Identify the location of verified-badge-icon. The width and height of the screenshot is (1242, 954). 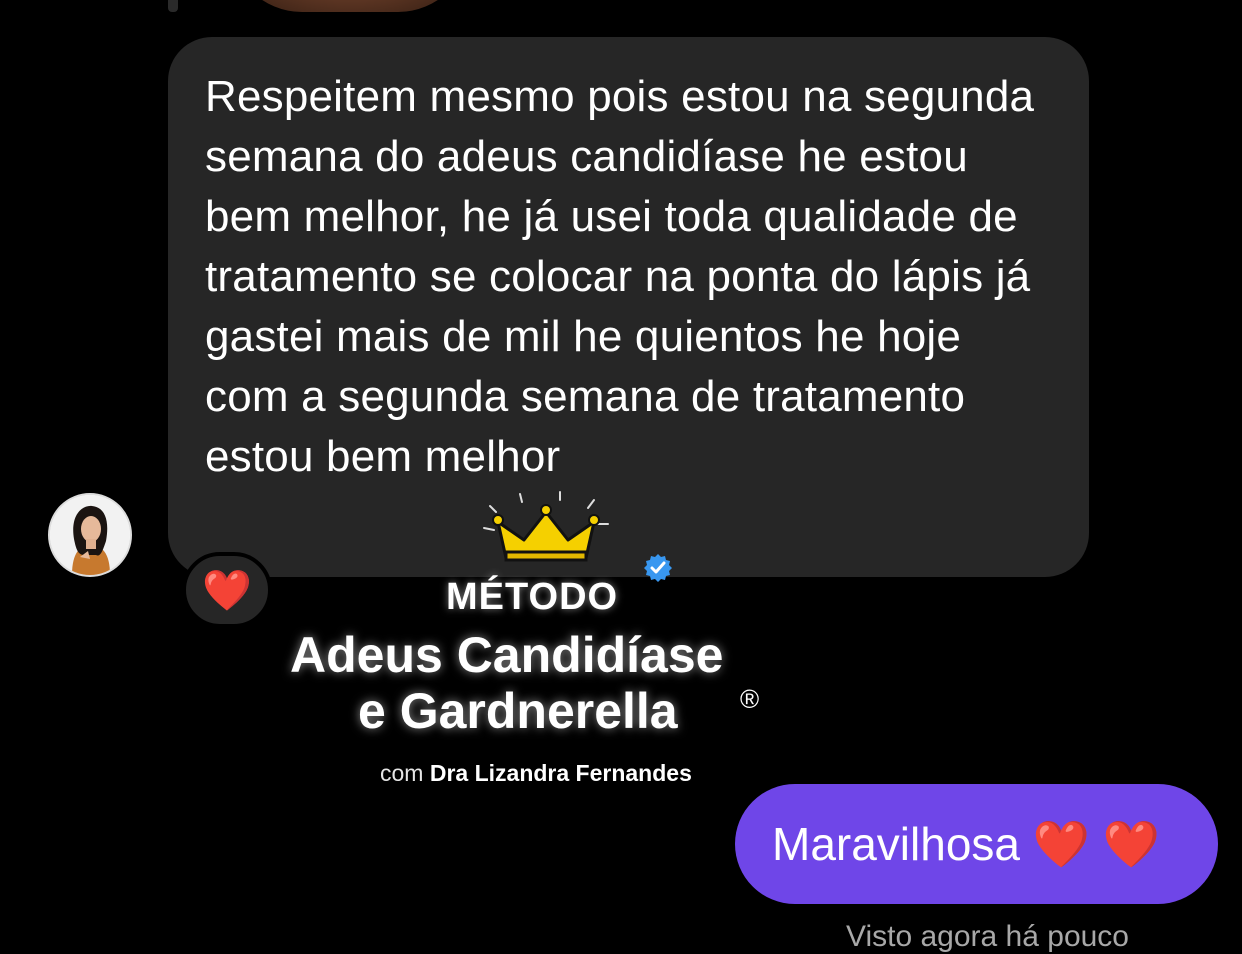
(658, 568).